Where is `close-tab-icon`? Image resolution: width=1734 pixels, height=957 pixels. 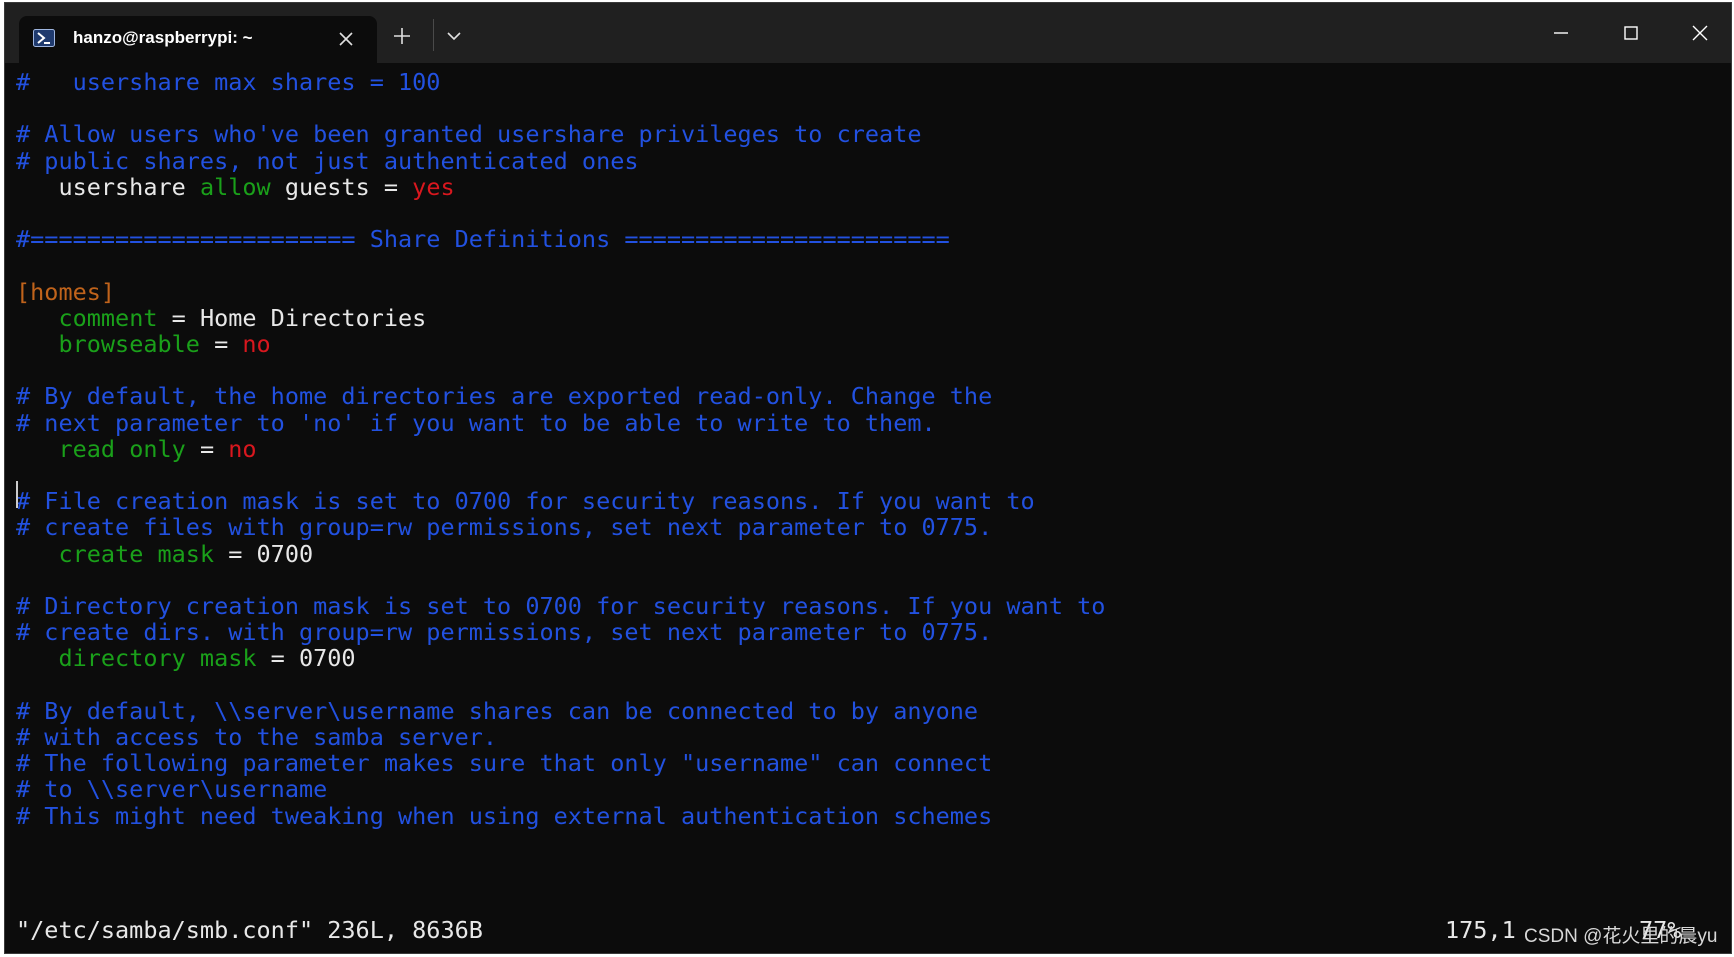 close-tab-icon is located at coordinates (346, 39).